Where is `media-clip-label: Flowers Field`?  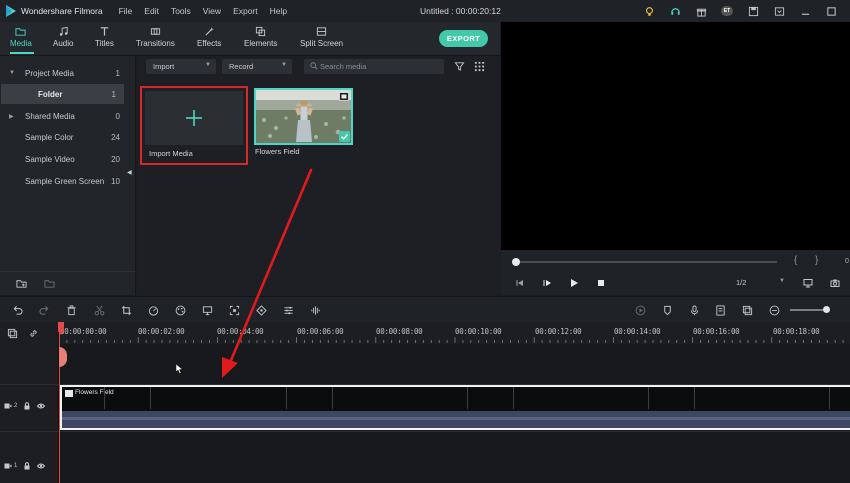 media-clip-label: Flowers Field is located at coordinates (277, 151).